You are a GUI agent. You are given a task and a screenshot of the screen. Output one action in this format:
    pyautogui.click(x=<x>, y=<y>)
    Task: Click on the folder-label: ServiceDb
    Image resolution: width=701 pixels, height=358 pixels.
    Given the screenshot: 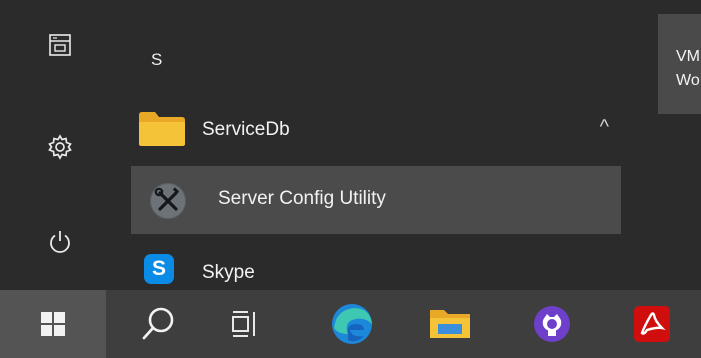 What is the action you would take?
    pyautogui.click(x=246, y=129)
    